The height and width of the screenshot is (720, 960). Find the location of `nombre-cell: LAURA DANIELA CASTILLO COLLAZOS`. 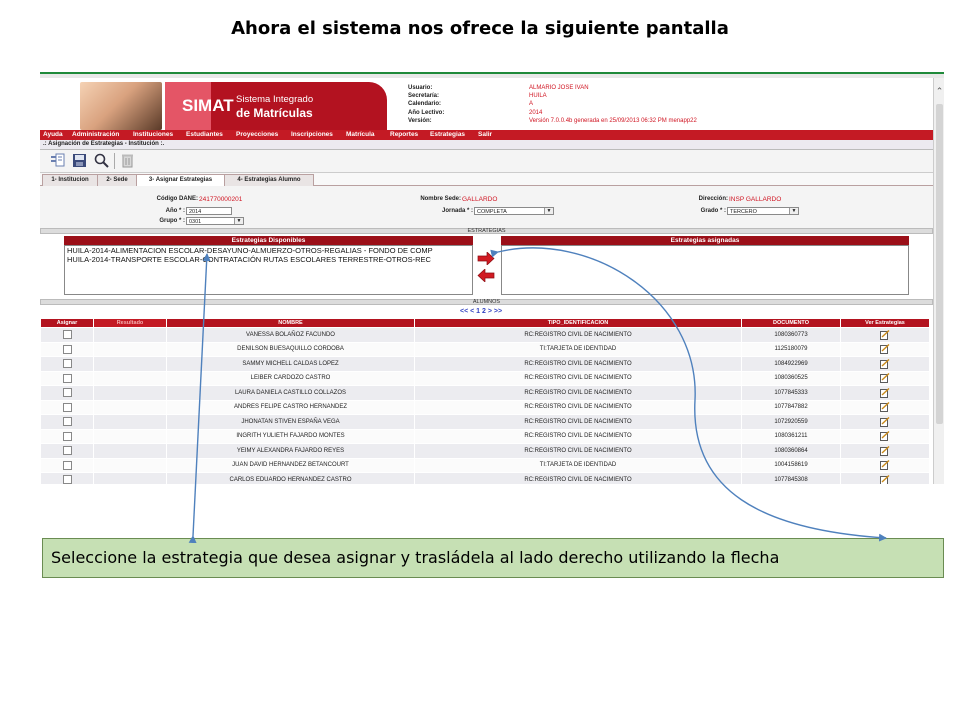

nombre-cell: LAURA DANIELA CASTILLO COLLAZOS is located at coordinates (290, 393).